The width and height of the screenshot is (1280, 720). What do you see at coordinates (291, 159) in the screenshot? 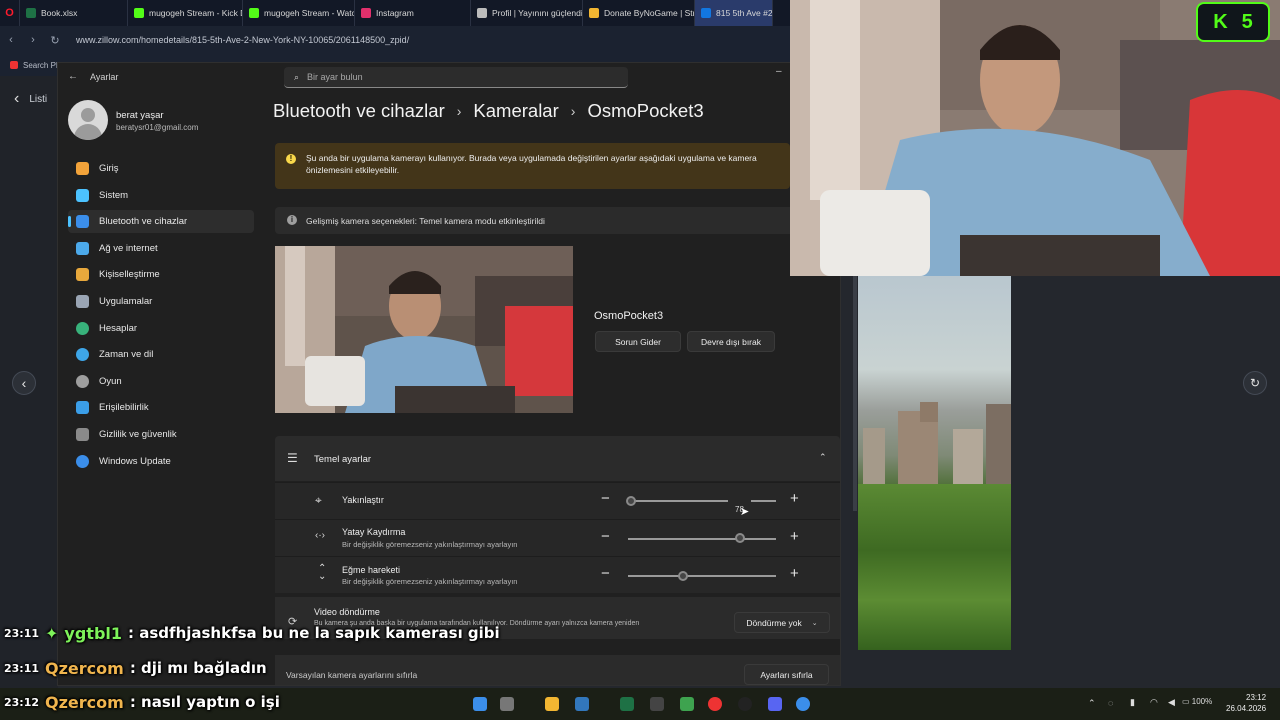
I see `warning-icon: !` at bounding box center [291, 159].